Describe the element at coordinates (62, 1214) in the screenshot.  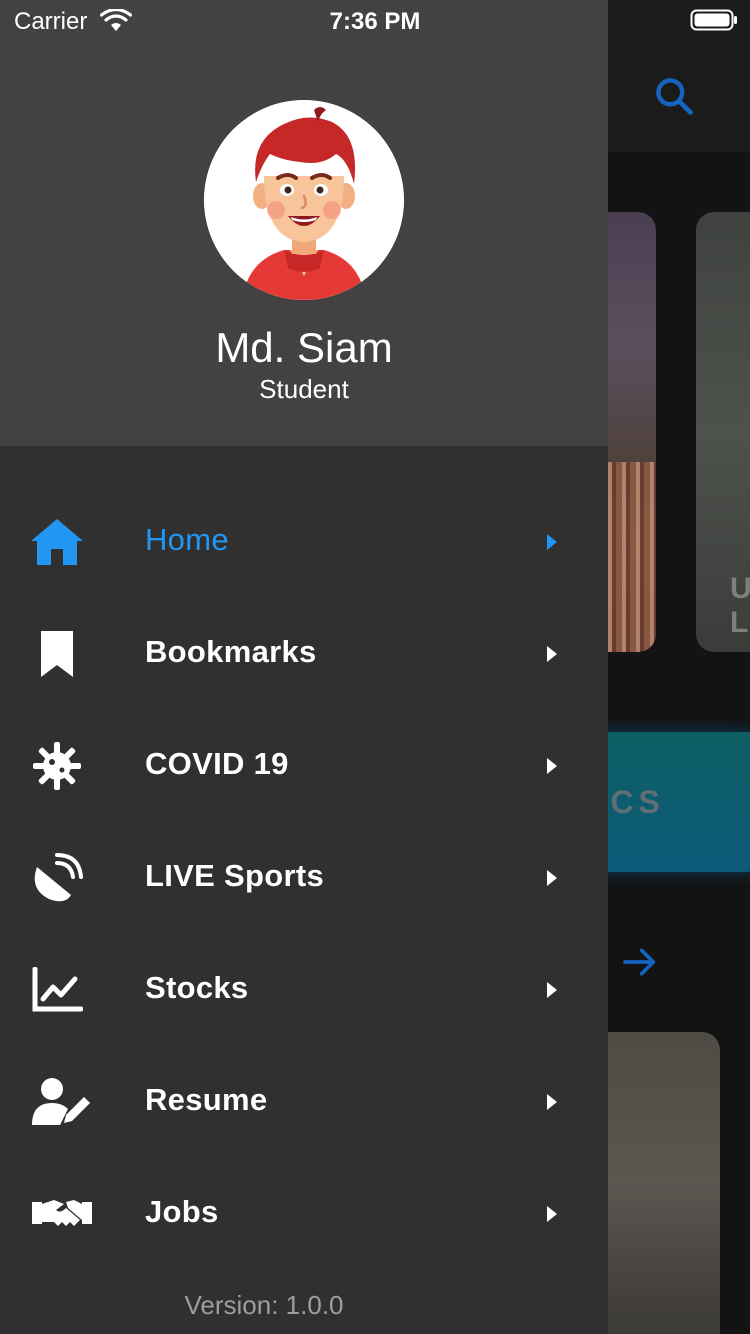
I see `handshake-icon` at that location.